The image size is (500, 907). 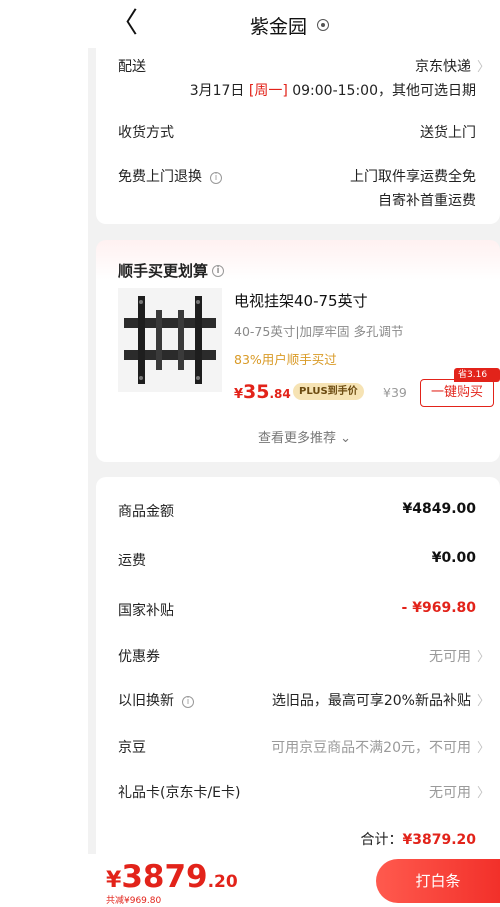 I want to click on jingdou-value: 可用京豆商品不满20元，不可用, so click(x=371, y=748).